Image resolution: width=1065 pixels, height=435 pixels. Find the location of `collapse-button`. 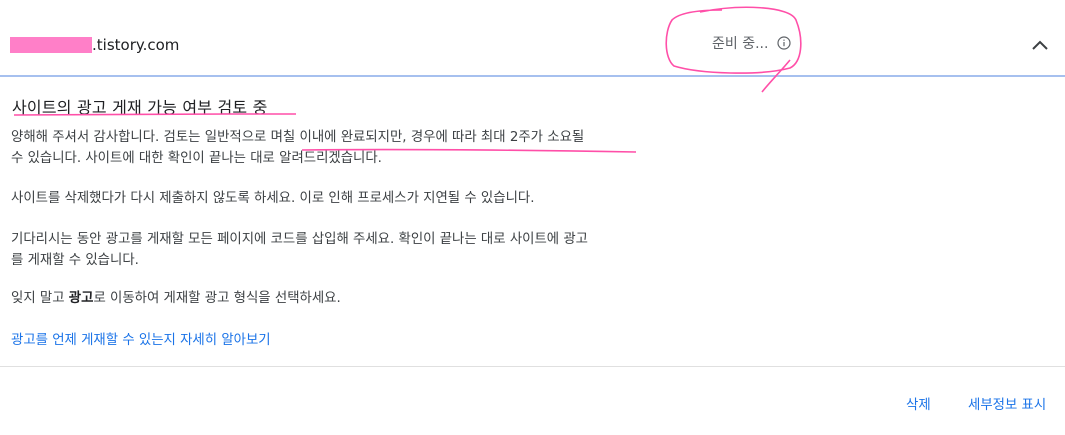

collapse-button is located at coordinates (1040, 45).